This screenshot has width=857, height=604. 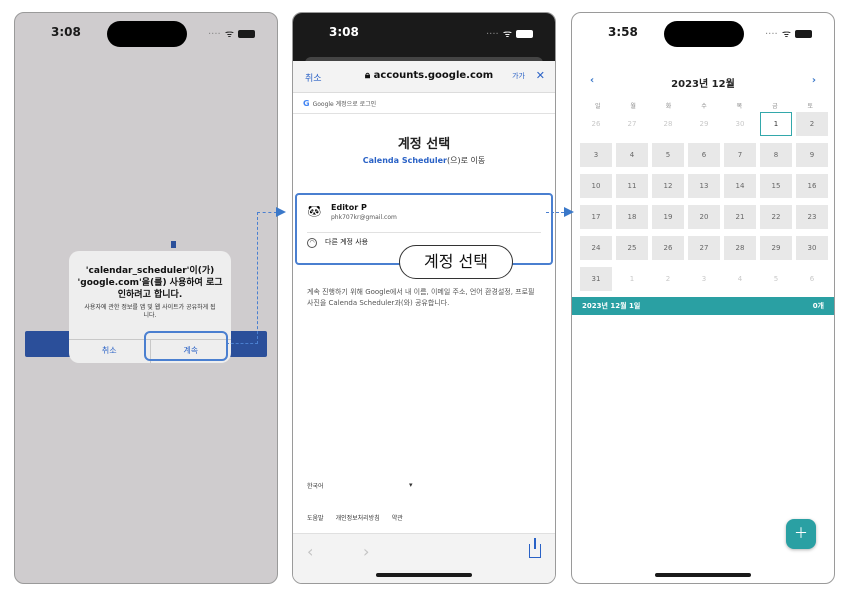 What do you see at coordinates (740, 217) in the screenshot?
I see `calendar-day: 21` at bounding box center [740, 217].